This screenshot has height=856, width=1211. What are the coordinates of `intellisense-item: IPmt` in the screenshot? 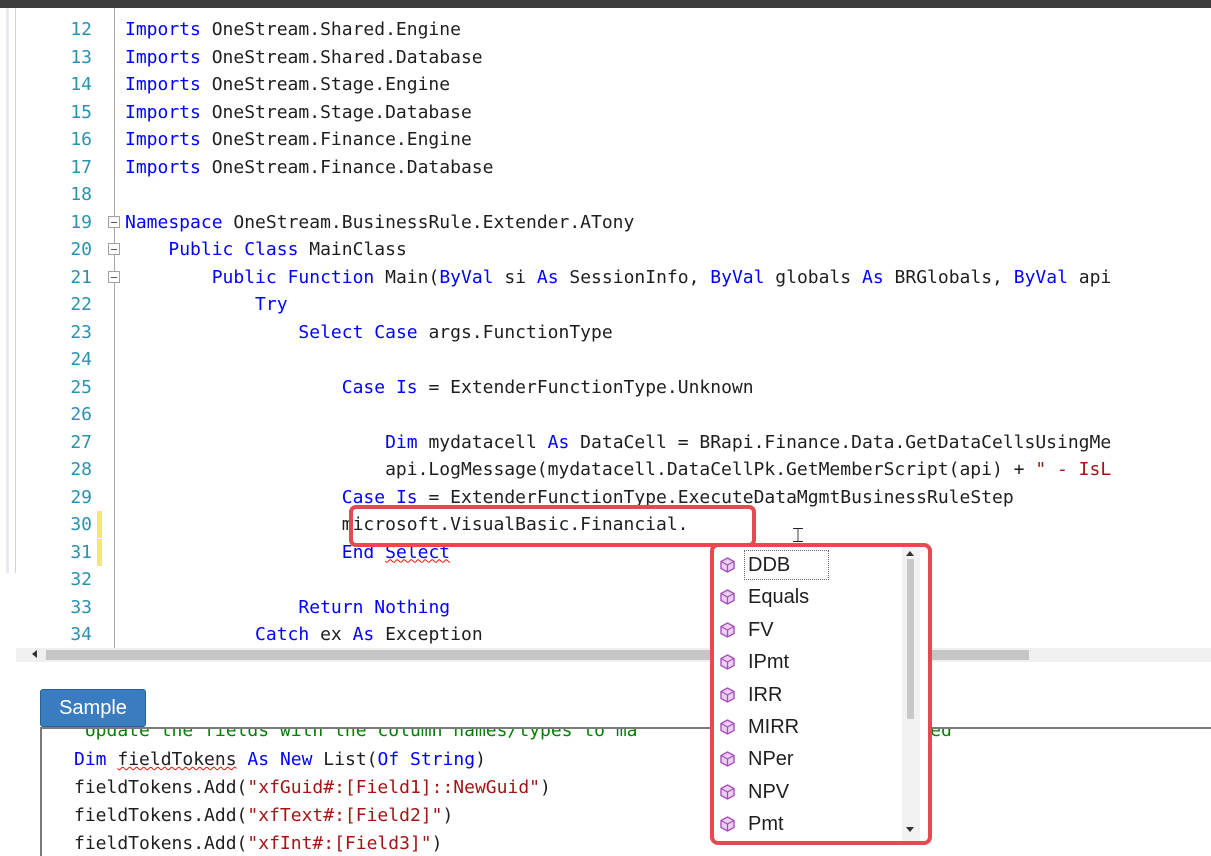 It's located at (806, 662).